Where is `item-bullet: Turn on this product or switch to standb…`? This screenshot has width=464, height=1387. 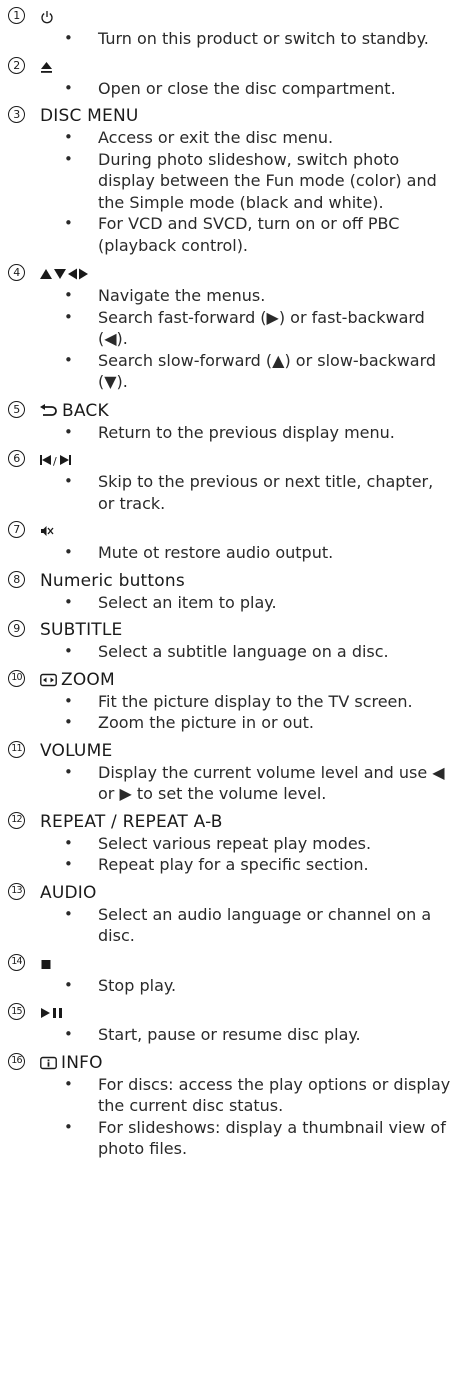 item-bullet: Turn on this product or switch to standb… is located at coordinates (252, 39).